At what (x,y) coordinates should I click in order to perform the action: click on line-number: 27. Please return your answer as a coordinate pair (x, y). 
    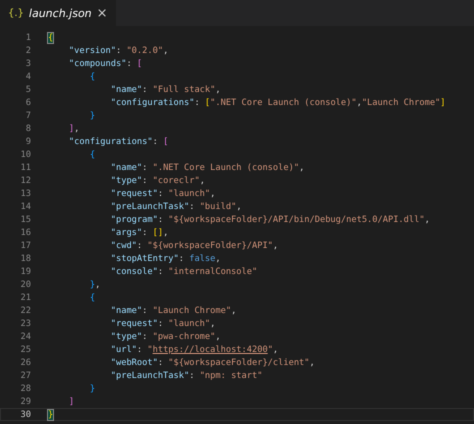
    Looking at the image, I should click on (25, 375).